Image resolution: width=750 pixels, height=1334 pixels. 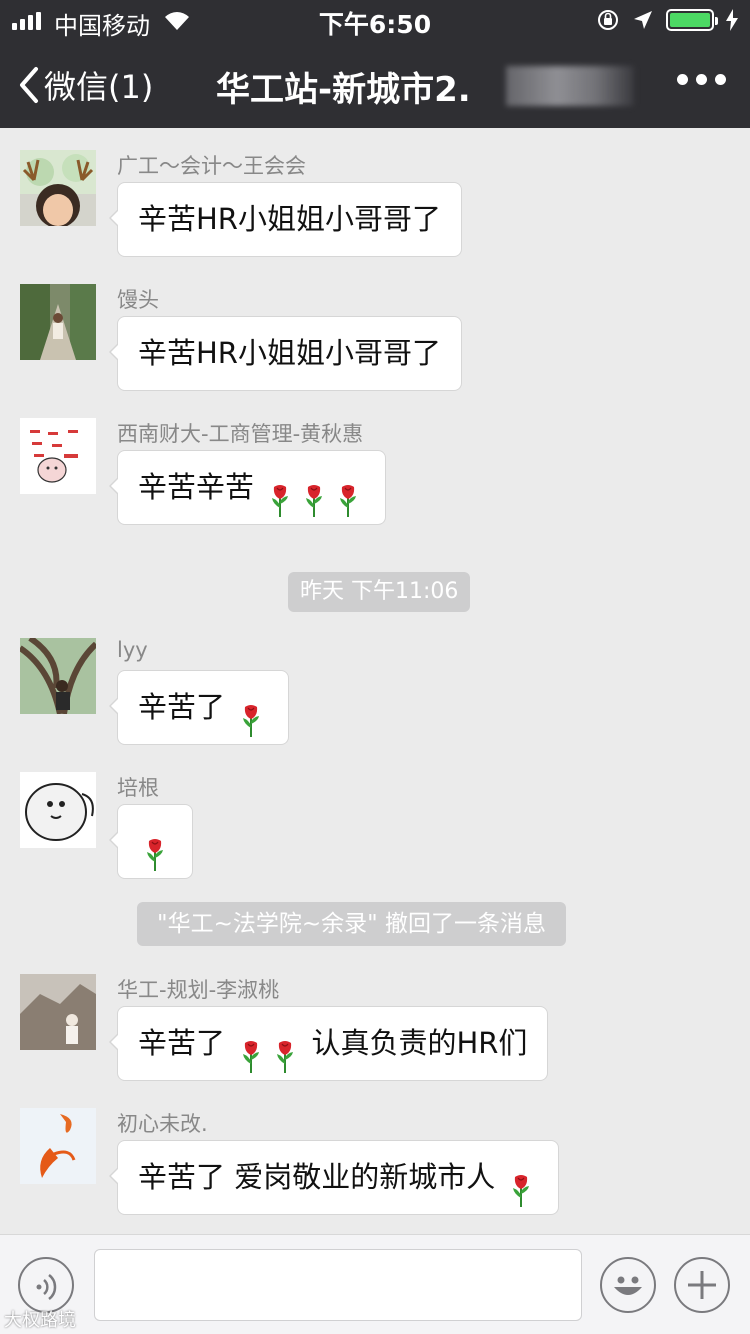 What do you see at coordinates (99, 87) in the screenshot?
I see `back-label: 微信(1)` at bounding box center [99, 87].